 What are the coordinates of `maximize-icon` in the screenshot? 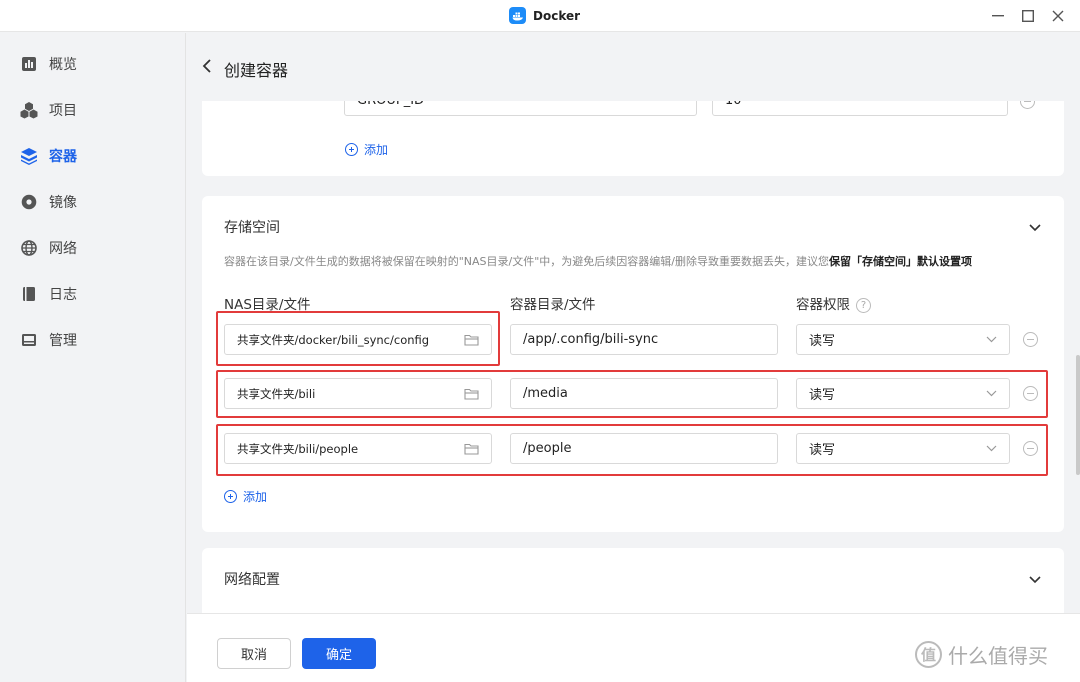 It's located at (1028, 16).